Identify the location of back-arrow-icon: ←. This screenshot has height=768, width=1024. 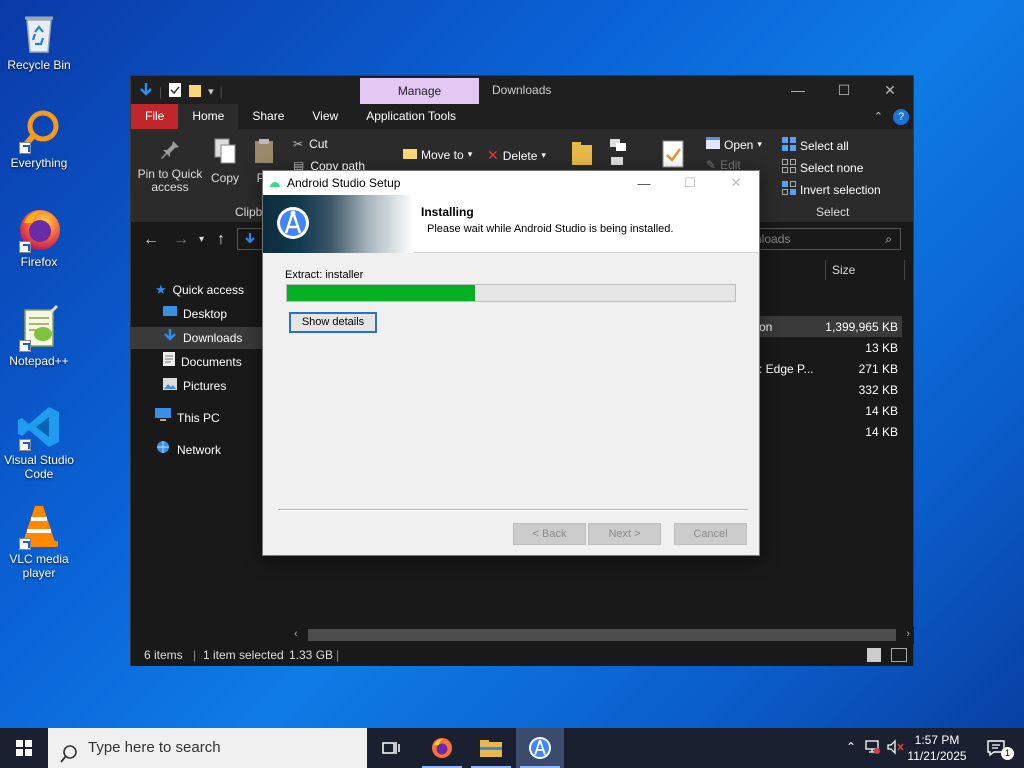
(151, 240).